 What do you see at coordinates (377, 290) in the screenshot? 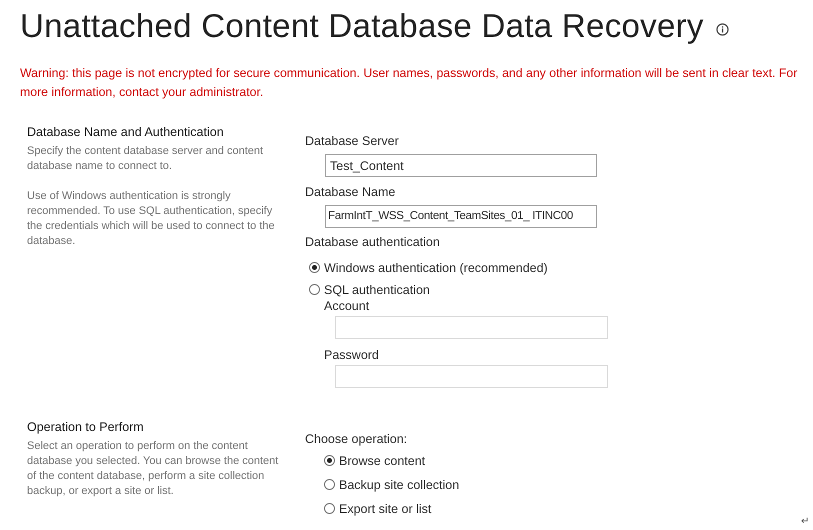
I see `radio-label: SQL authentication` at bounding box center [377, 290].